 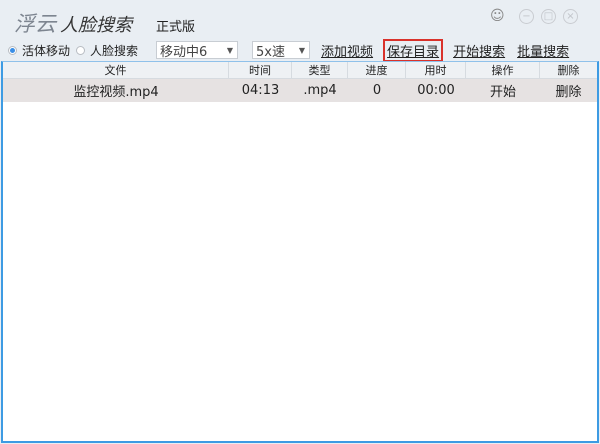 I want to click on progress: 0, so click(x=377, y=90).